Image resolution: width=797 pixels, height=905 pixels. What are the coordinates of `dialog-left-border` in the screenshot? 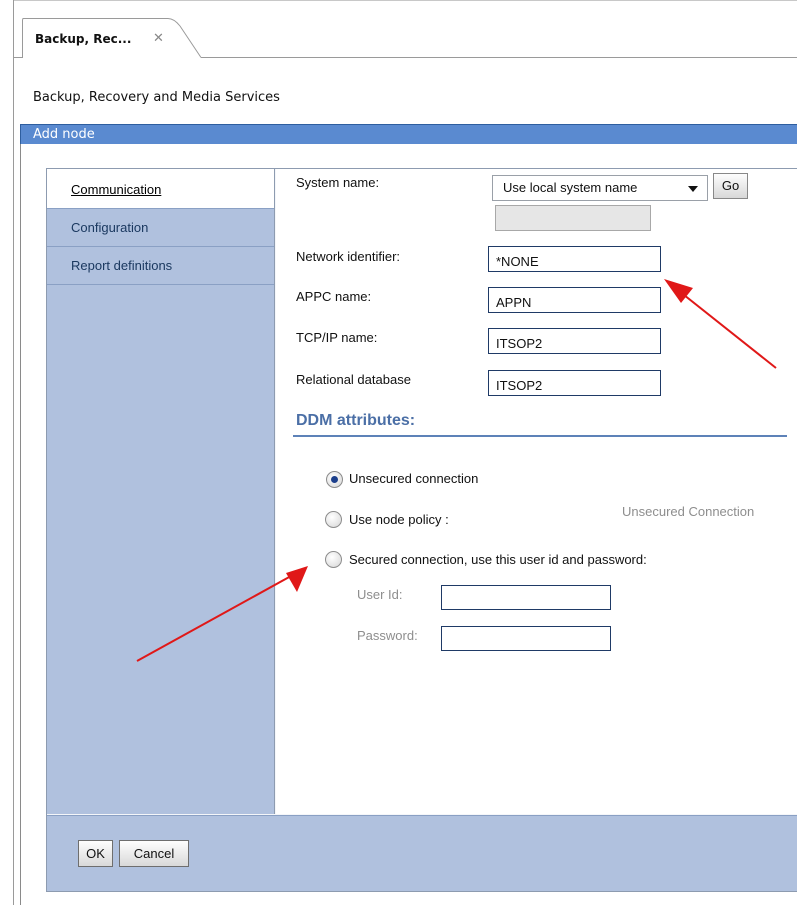 It's located at (20, 524).